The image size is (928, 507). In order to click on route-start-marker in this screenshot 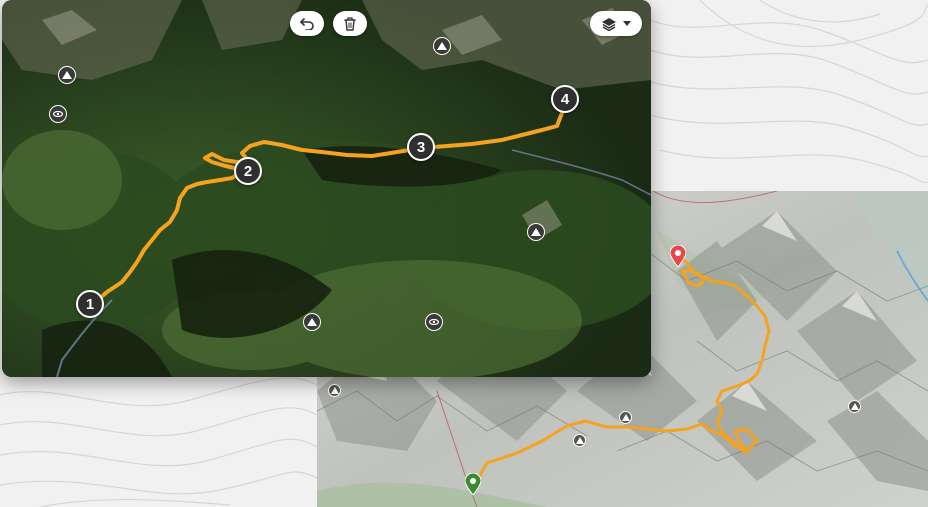, I will do `click(473, 484)`.